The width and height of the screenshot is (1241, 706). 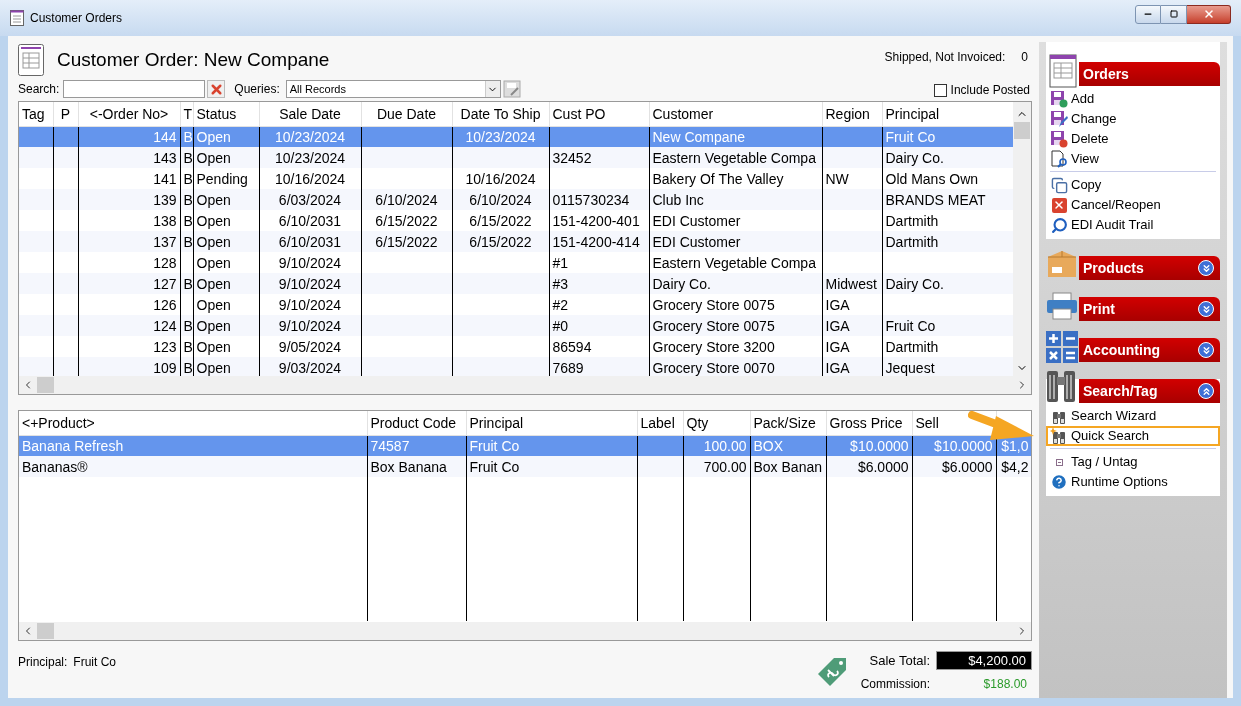 I want to click on column-header: Label, so click(x=657, y=422).